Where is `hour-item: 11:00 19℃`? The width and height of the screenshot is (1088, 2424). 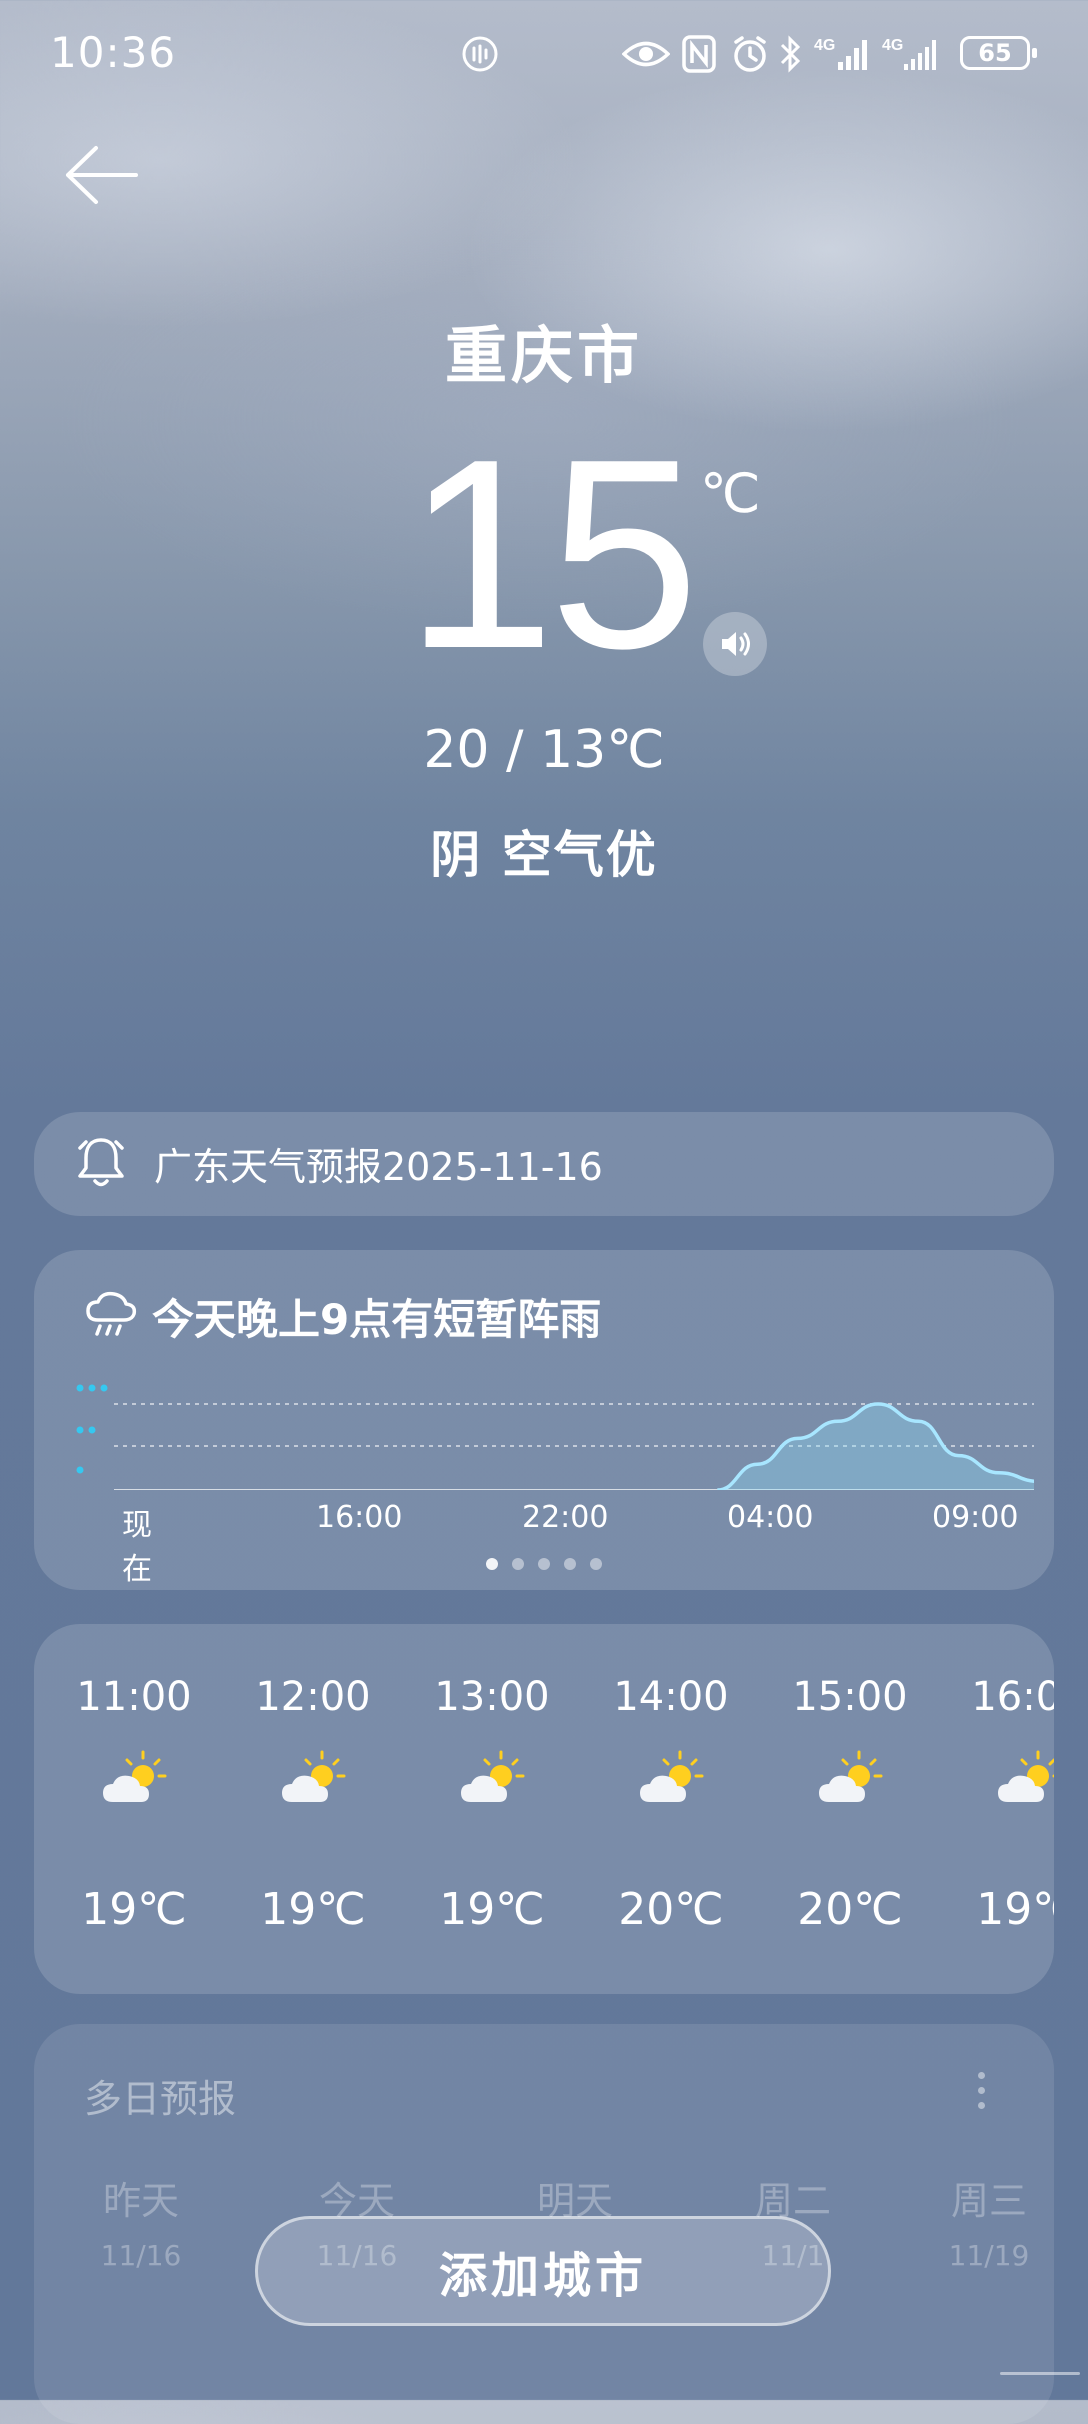 hour-item: 11:00 19℃ is located at coordinates (134, 1809).